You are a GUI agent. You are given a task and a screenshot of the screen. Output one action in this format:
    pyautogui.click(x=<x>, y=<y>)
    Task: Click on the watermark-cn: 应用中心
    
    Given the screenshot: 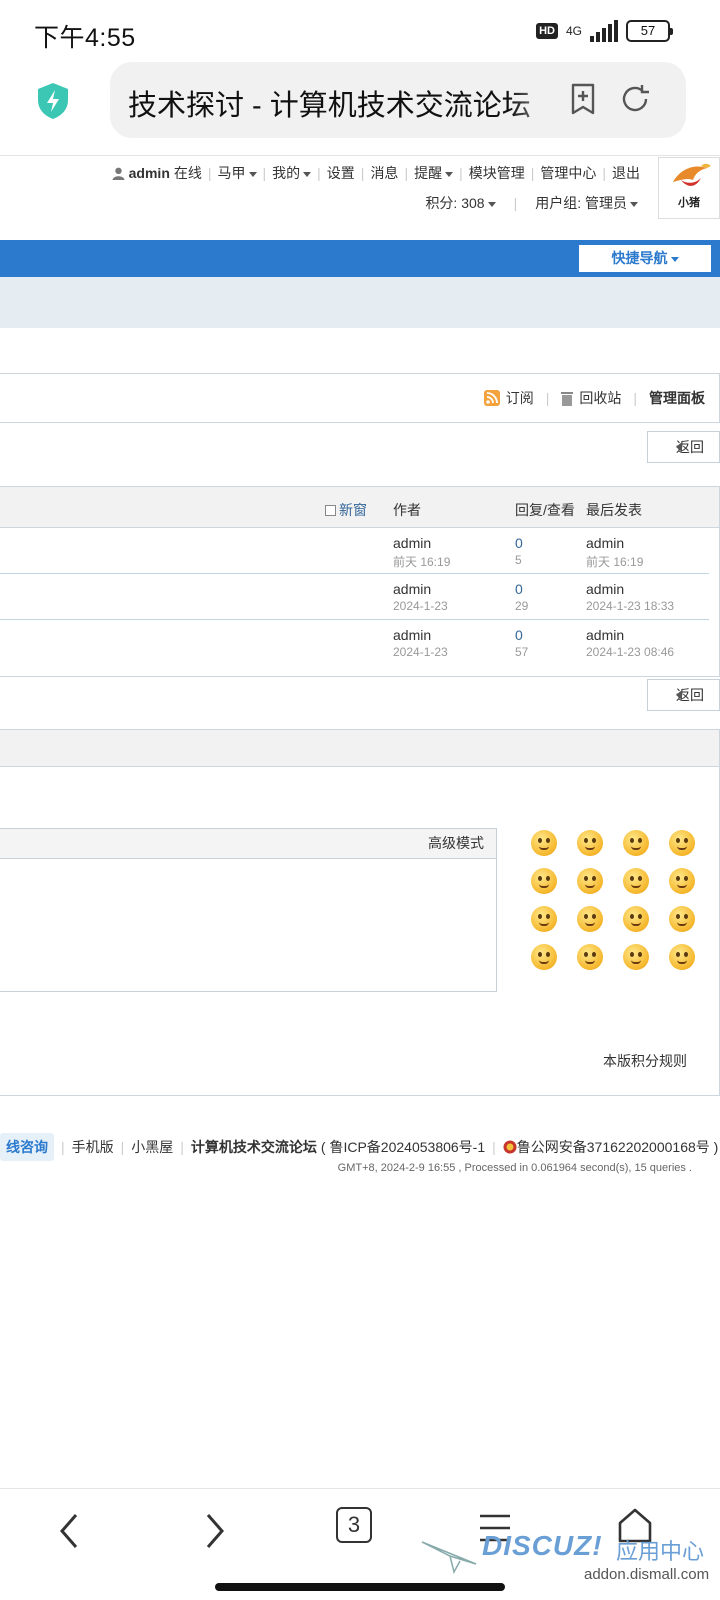 What is the action you would take?
    pyautogui.click(x=660, y=1551)
    